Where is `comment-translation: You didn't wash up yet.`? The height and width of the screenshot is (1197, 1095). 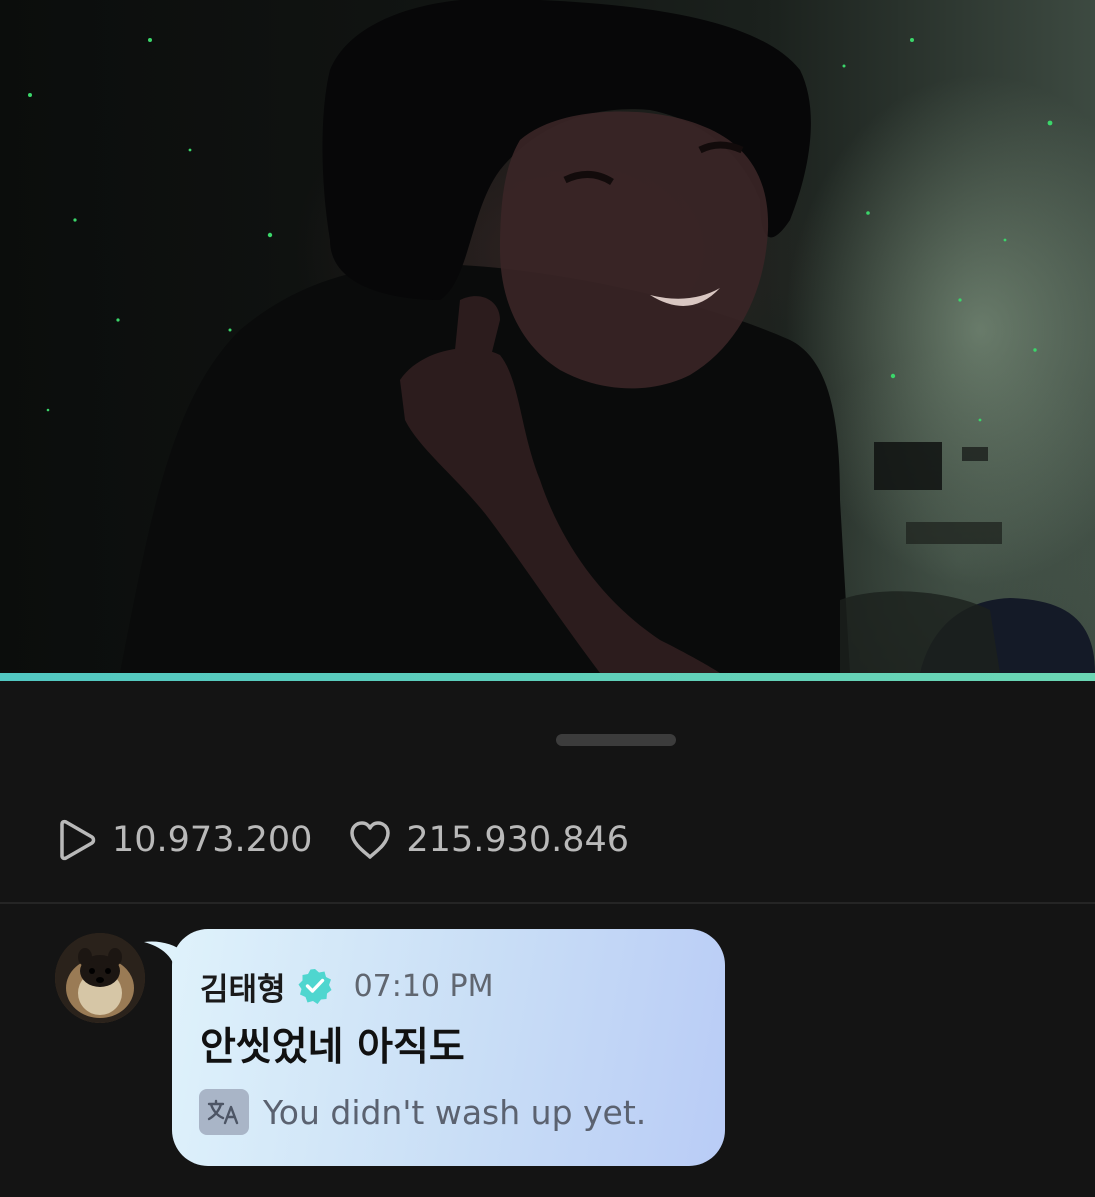 comment-translation: You didn't wash up yet. is located at coordinates (422, 1112).